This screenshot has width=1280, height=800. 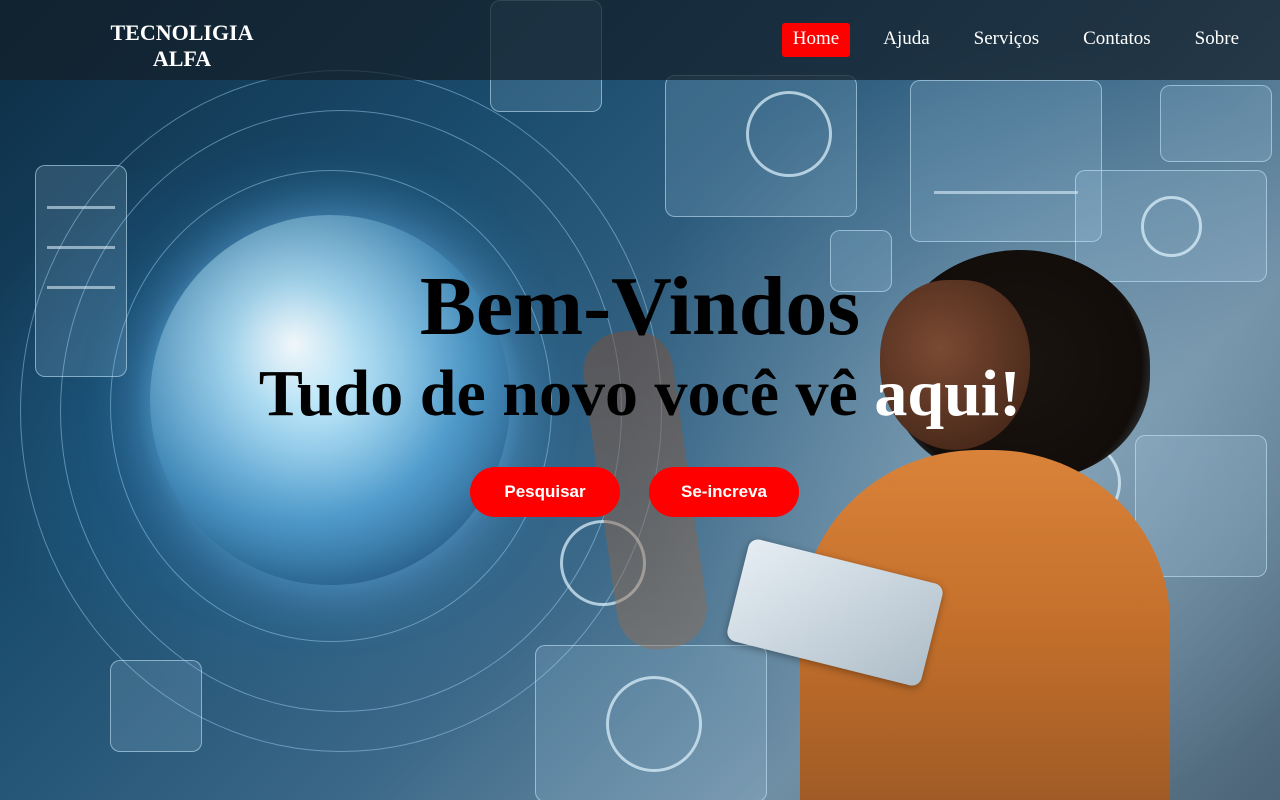 What do you see at coordinates (948, 393) in the screenshot?
I see `hero-subtitle-highlight: aqui!` at bounding box center [948, 393].